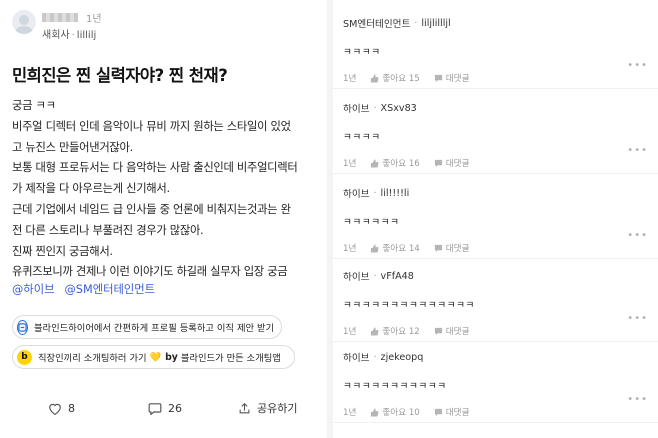 This screenshot has height=438, width=658. I want to click on comment-like-count: 좋아요 15, so click(401, 79).